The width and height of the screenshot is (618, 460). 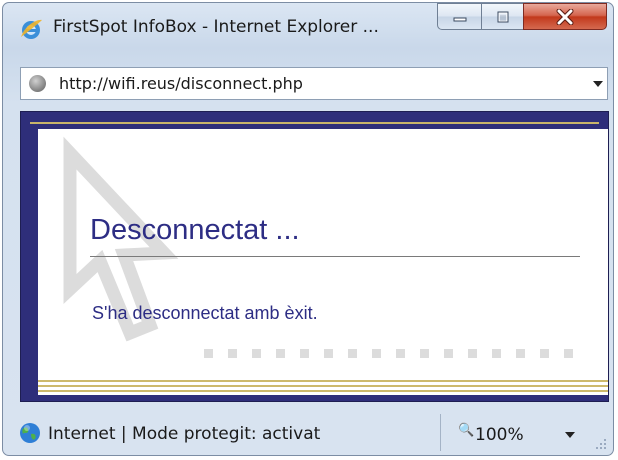 What do you see at coordinates (440, 432) in the screenshot?
I see `status-divider` at bounding box center [440, 432].